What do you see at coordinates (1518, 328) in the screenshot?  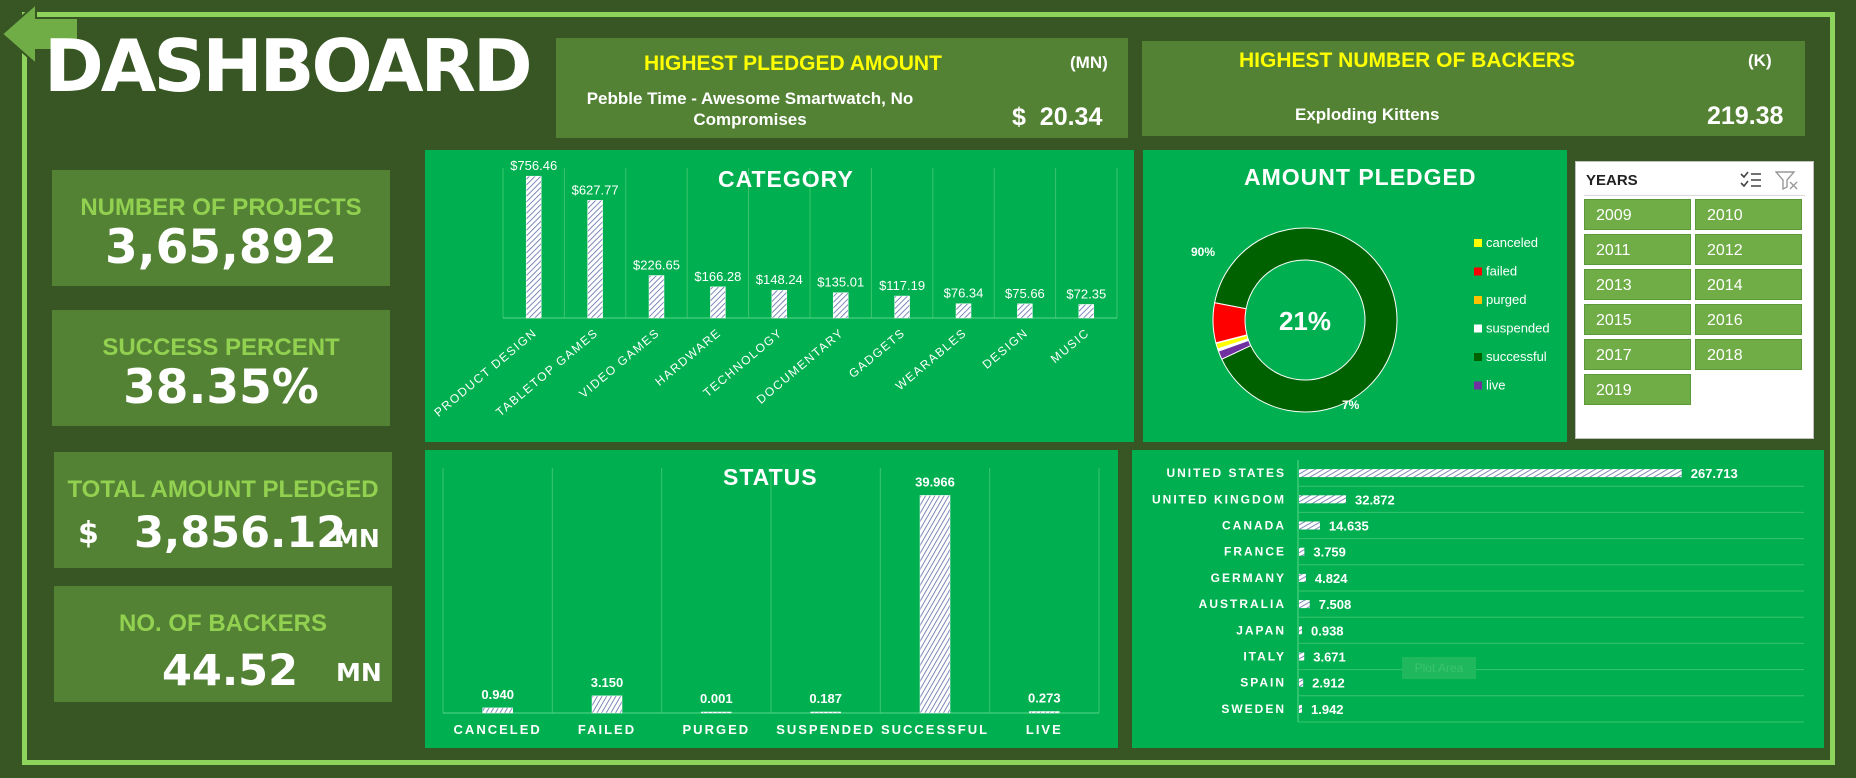 I see `legend-label: suspended` at bounding box center [1518, 328].